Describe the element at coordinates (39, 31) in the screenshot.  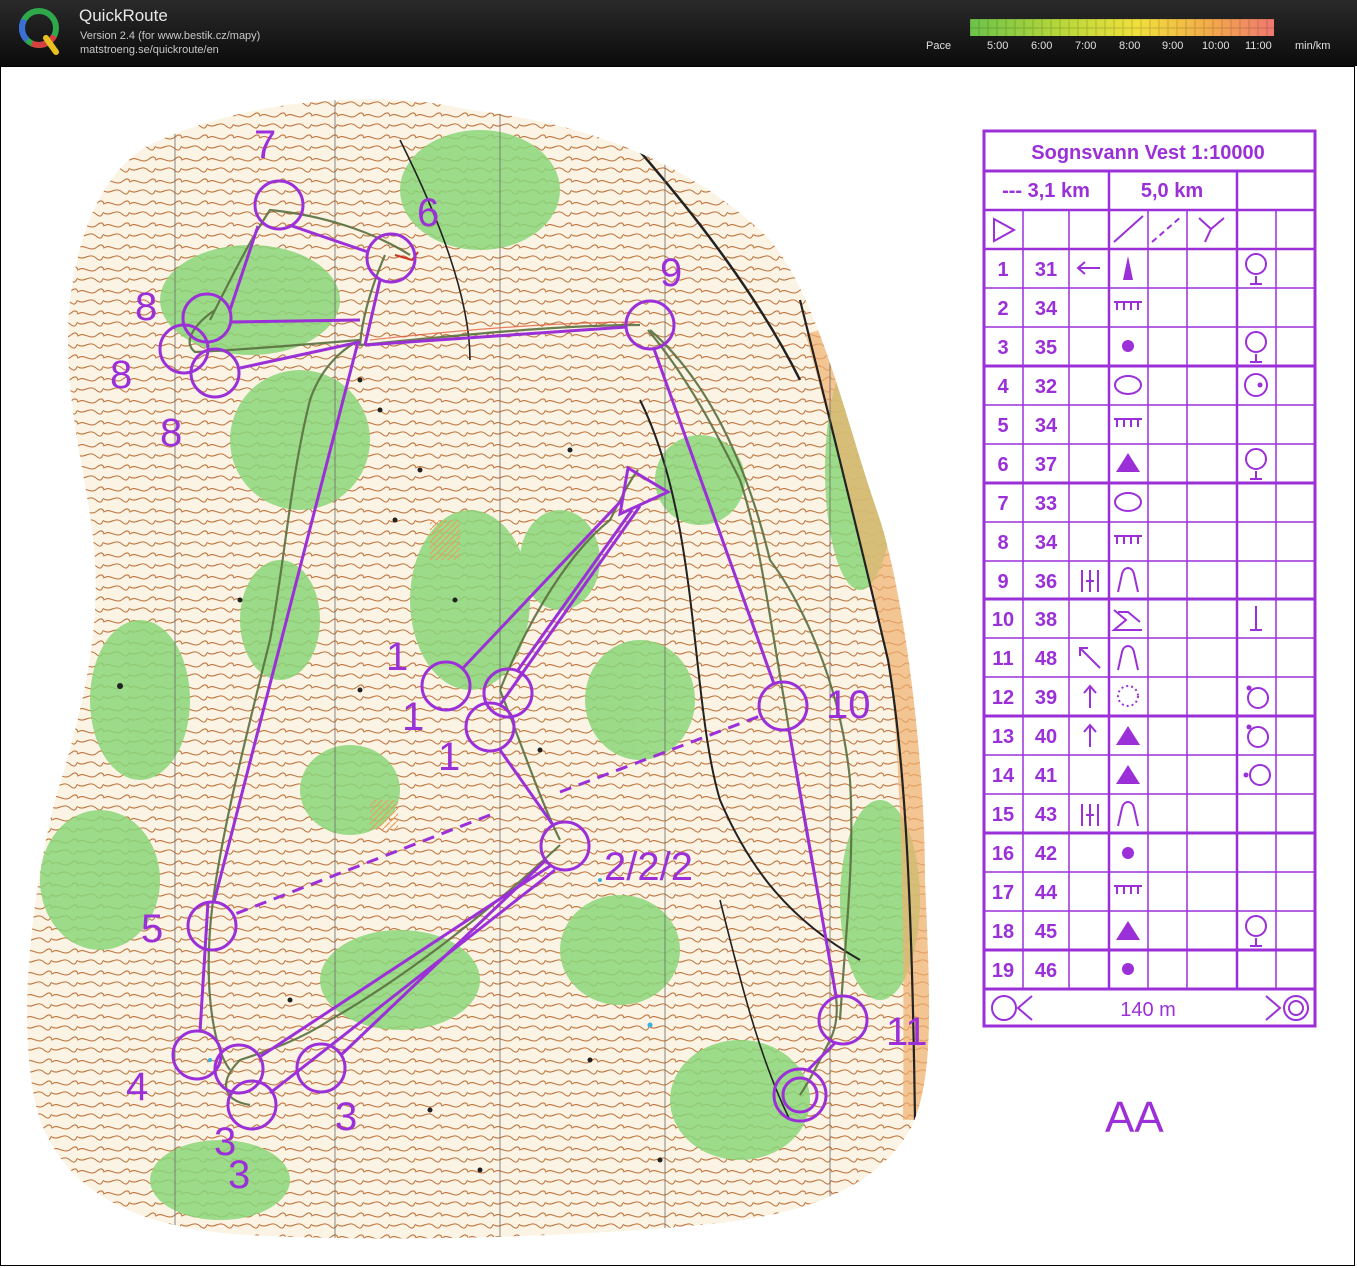
I see `quickroute-logo-icon` at that location.